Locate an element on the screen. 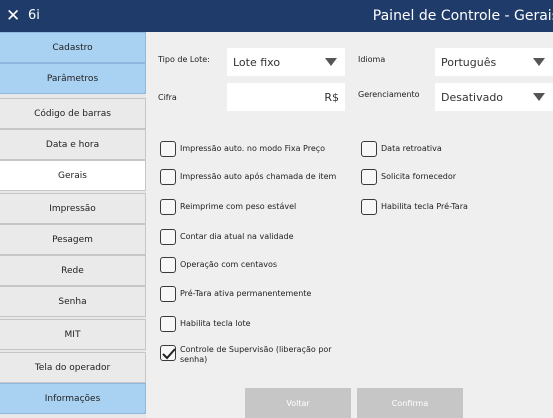 The width and height of the screenshot is (553, 418). sidebar-item-rede: Rede is located at coordinates (73, 270).